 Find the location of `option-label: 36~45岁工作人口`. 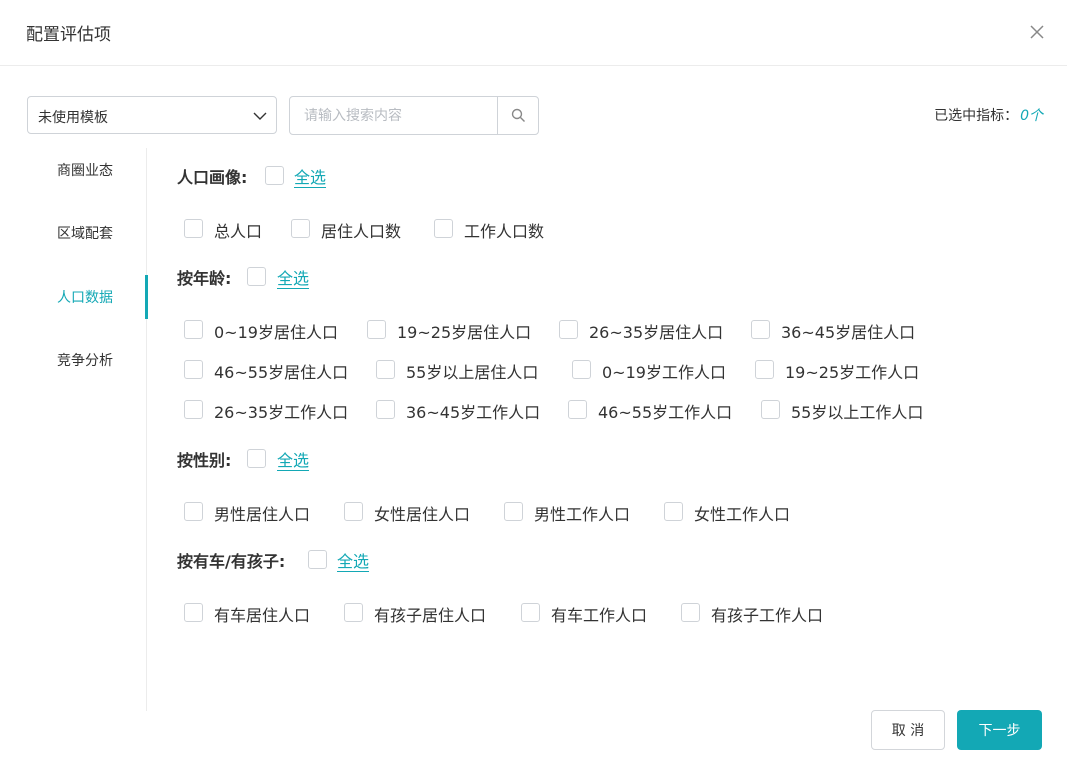

option-label: 36~45岁工作人口 is located at coordinates (473, 412).